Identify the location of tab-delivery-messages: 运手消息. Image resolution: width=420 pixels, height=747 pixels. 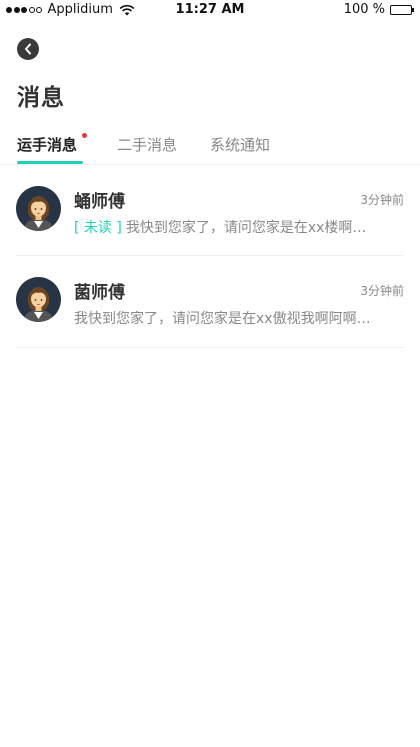
(47, 144).